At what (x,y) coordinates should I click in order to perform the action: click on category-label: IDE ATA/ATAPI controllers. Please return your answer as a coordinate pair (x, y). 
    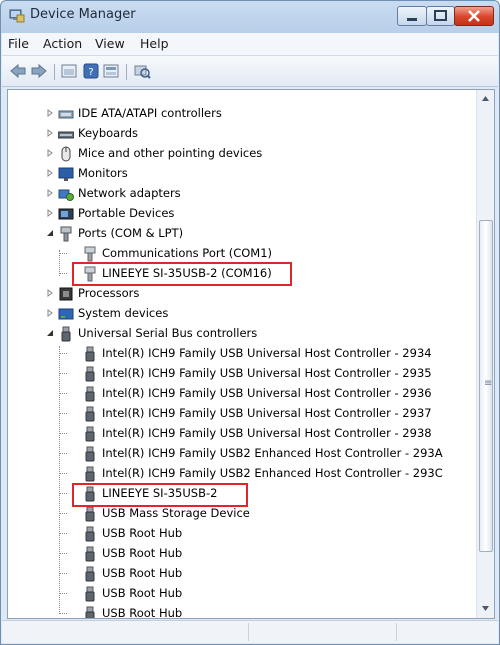
    Looking at the image, I should click on (150, 113).